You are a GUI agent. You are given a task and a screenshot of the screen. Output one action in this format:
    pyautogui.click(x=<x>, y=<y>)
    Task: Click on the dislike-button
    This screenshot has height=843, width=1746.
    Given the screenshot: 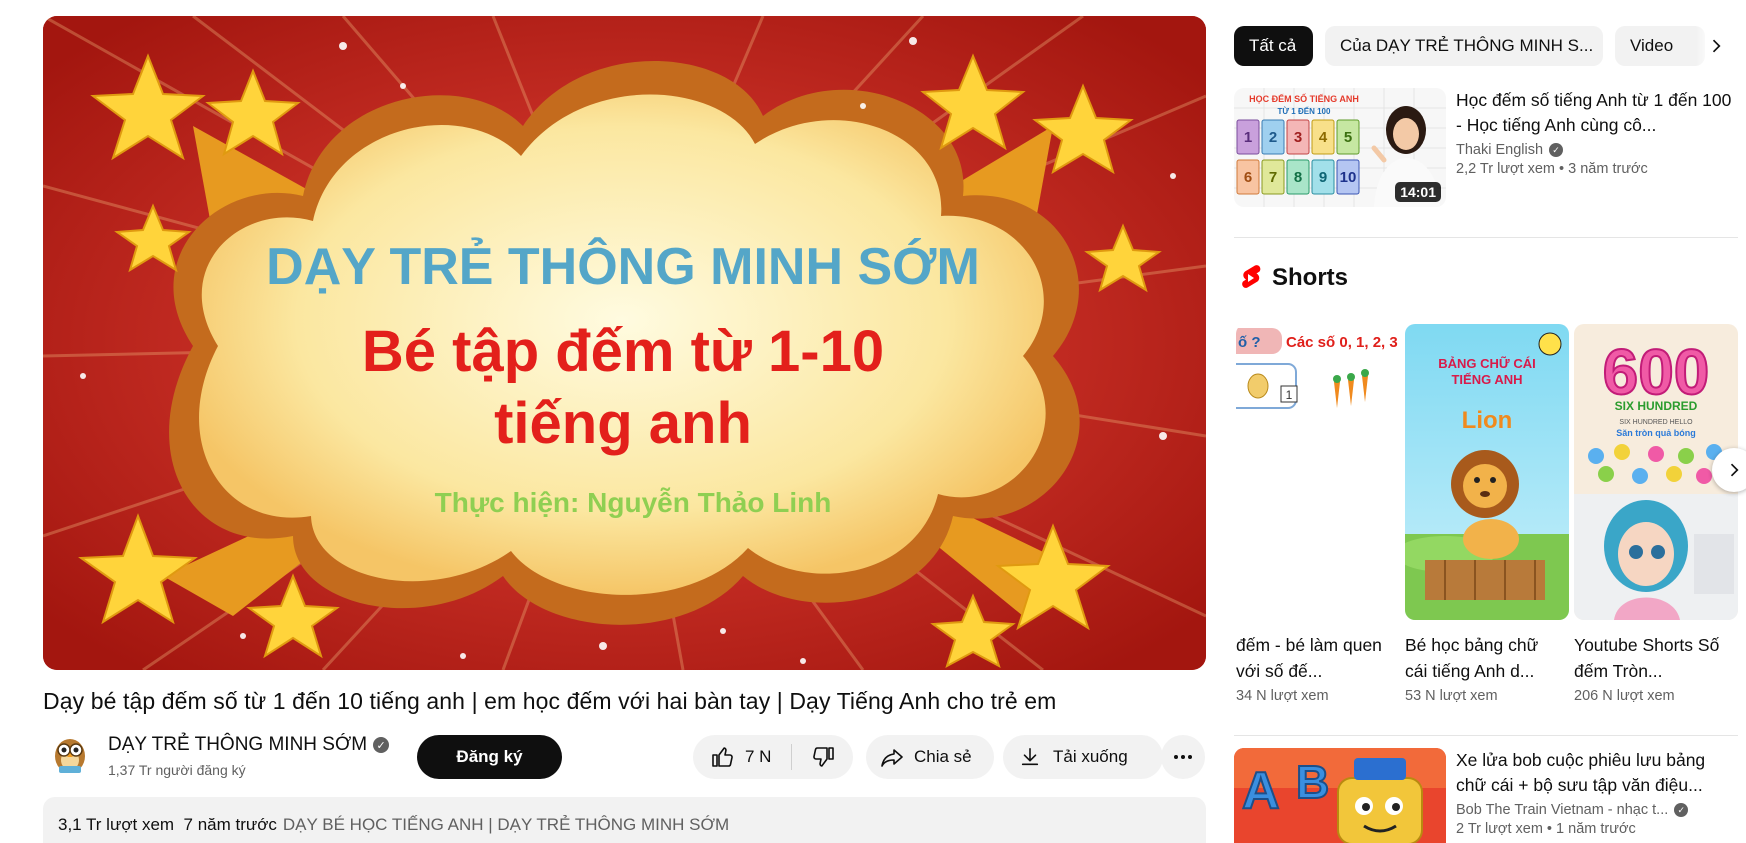 What is the action you would take?
    pyautogui.click(x=822, y=757)
    